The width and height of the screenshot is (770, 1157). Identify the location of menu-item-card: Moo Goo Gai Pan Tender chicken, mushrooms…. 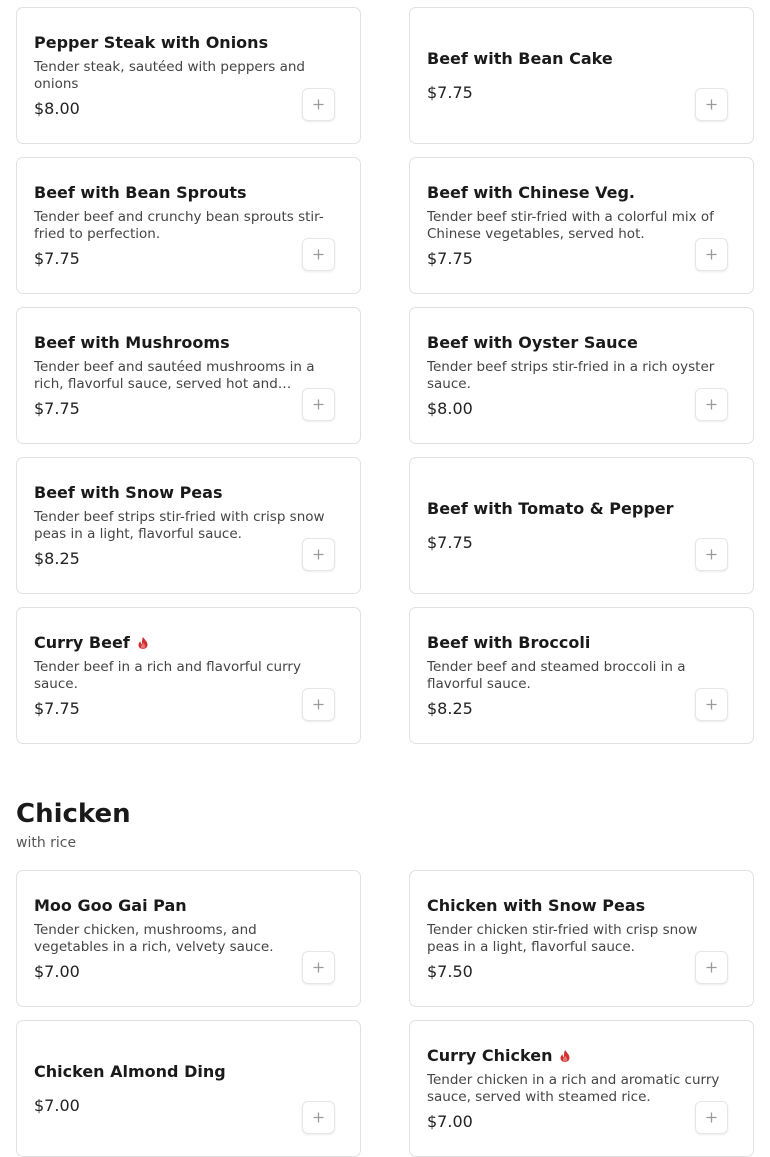
(188, 938).